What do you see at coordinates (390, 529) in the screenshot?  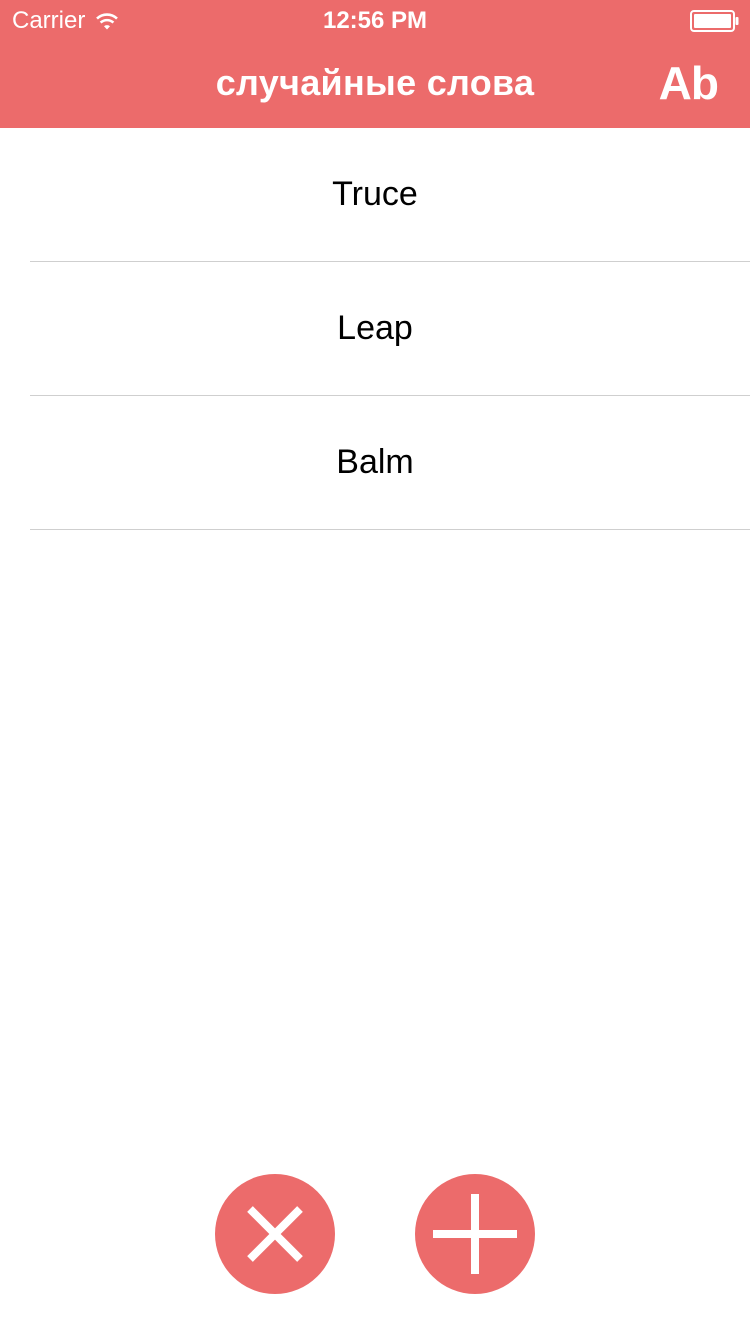 I see `row-divider` at bounding box center [390, 529].